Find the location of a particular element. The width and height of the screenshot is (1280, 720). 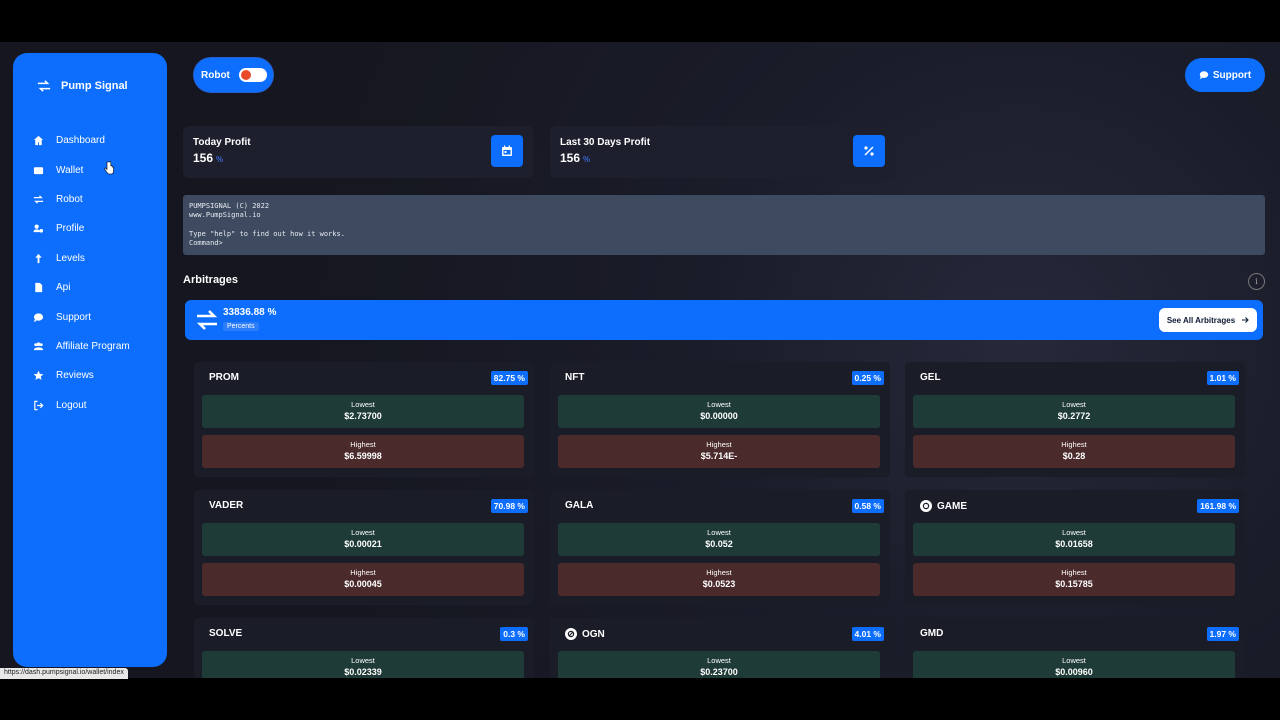

terminal-prompt: Command> is located at coordinates (724, 243).